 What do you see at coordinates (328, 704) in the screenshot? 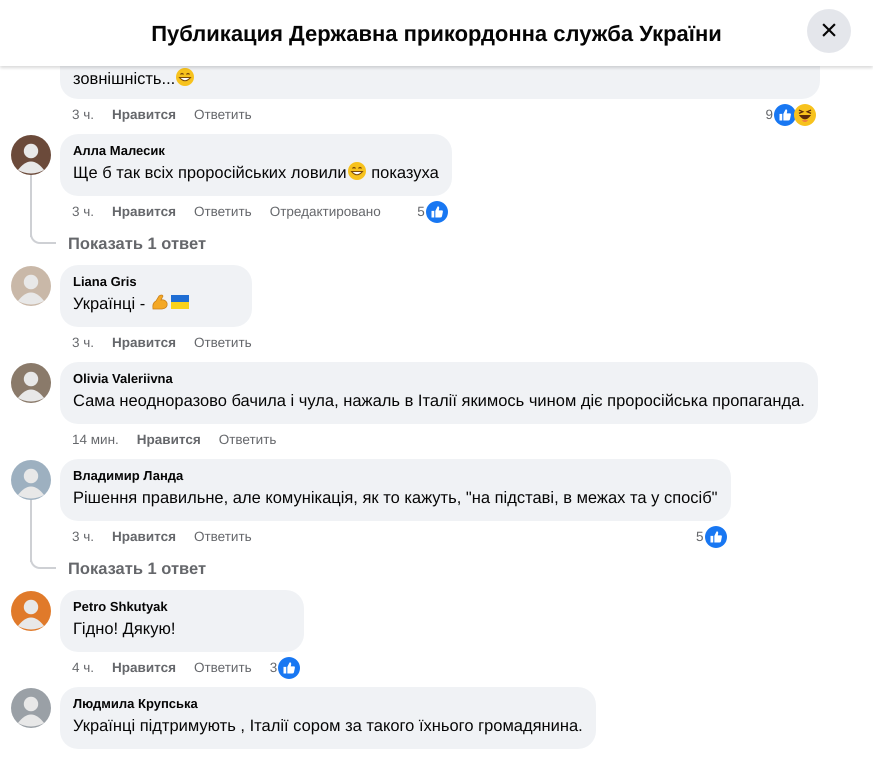
I see `author-name: Людмила Крупська` at bounding box center [328, 704].